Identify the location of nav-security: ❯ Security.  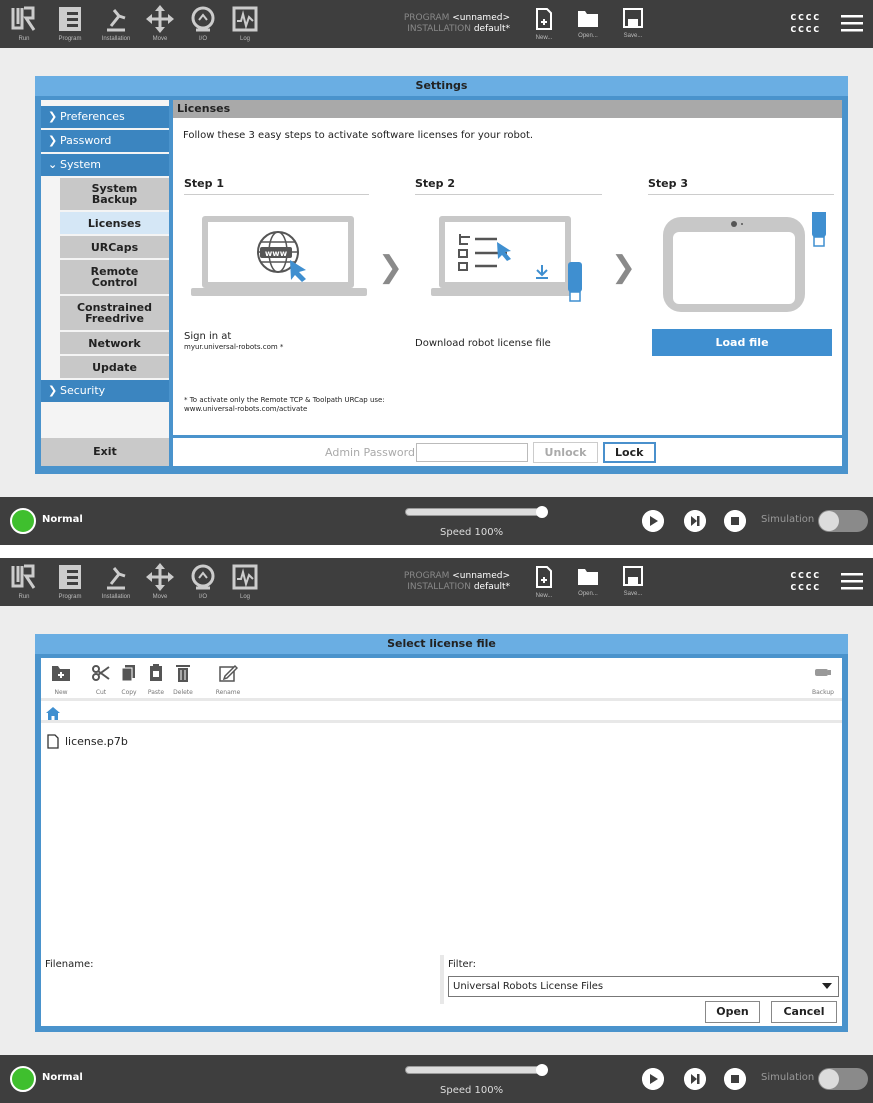
(105, 391).